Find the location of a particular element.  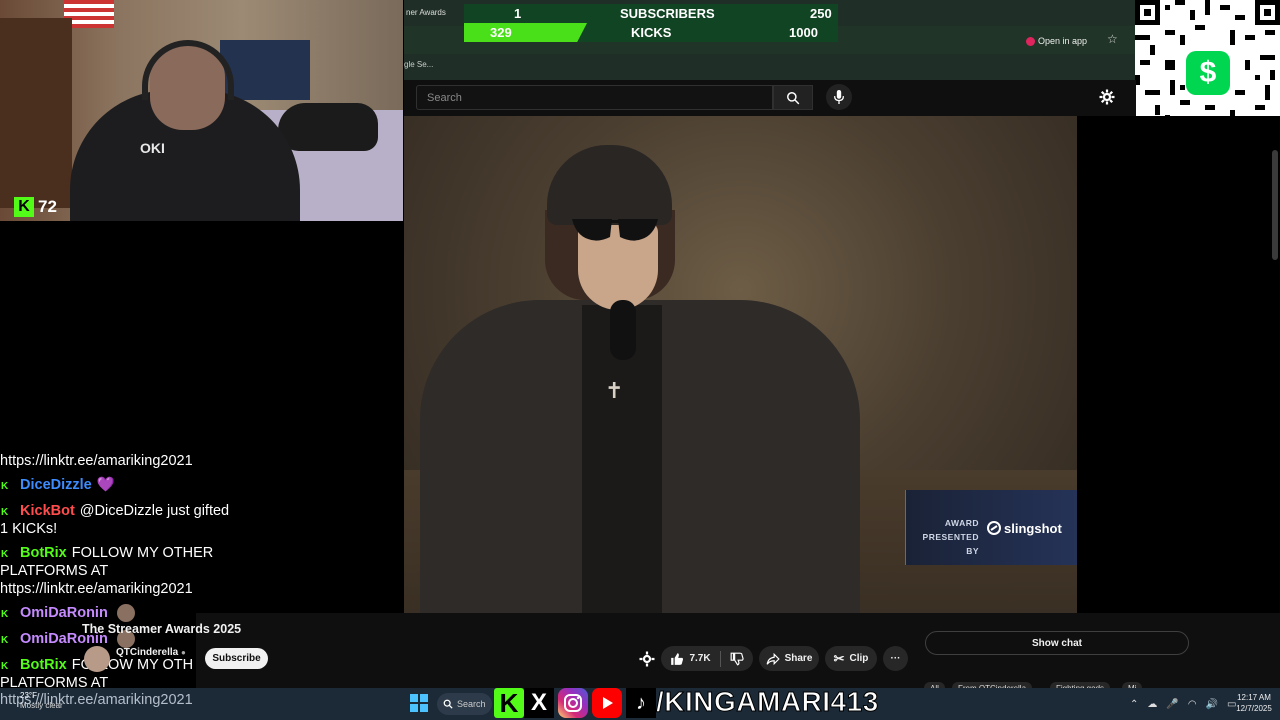

viewer-count: K 72 is located at coordinates (44, 207).